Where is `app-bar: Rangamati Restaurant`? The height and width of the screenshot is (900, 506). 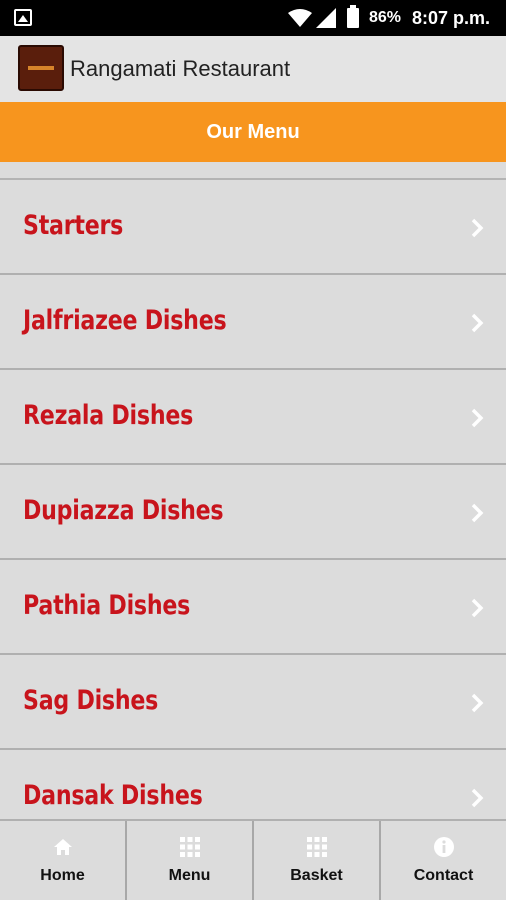
app-bar: Rangamati Restaurant is located at coordinates (253, 69).